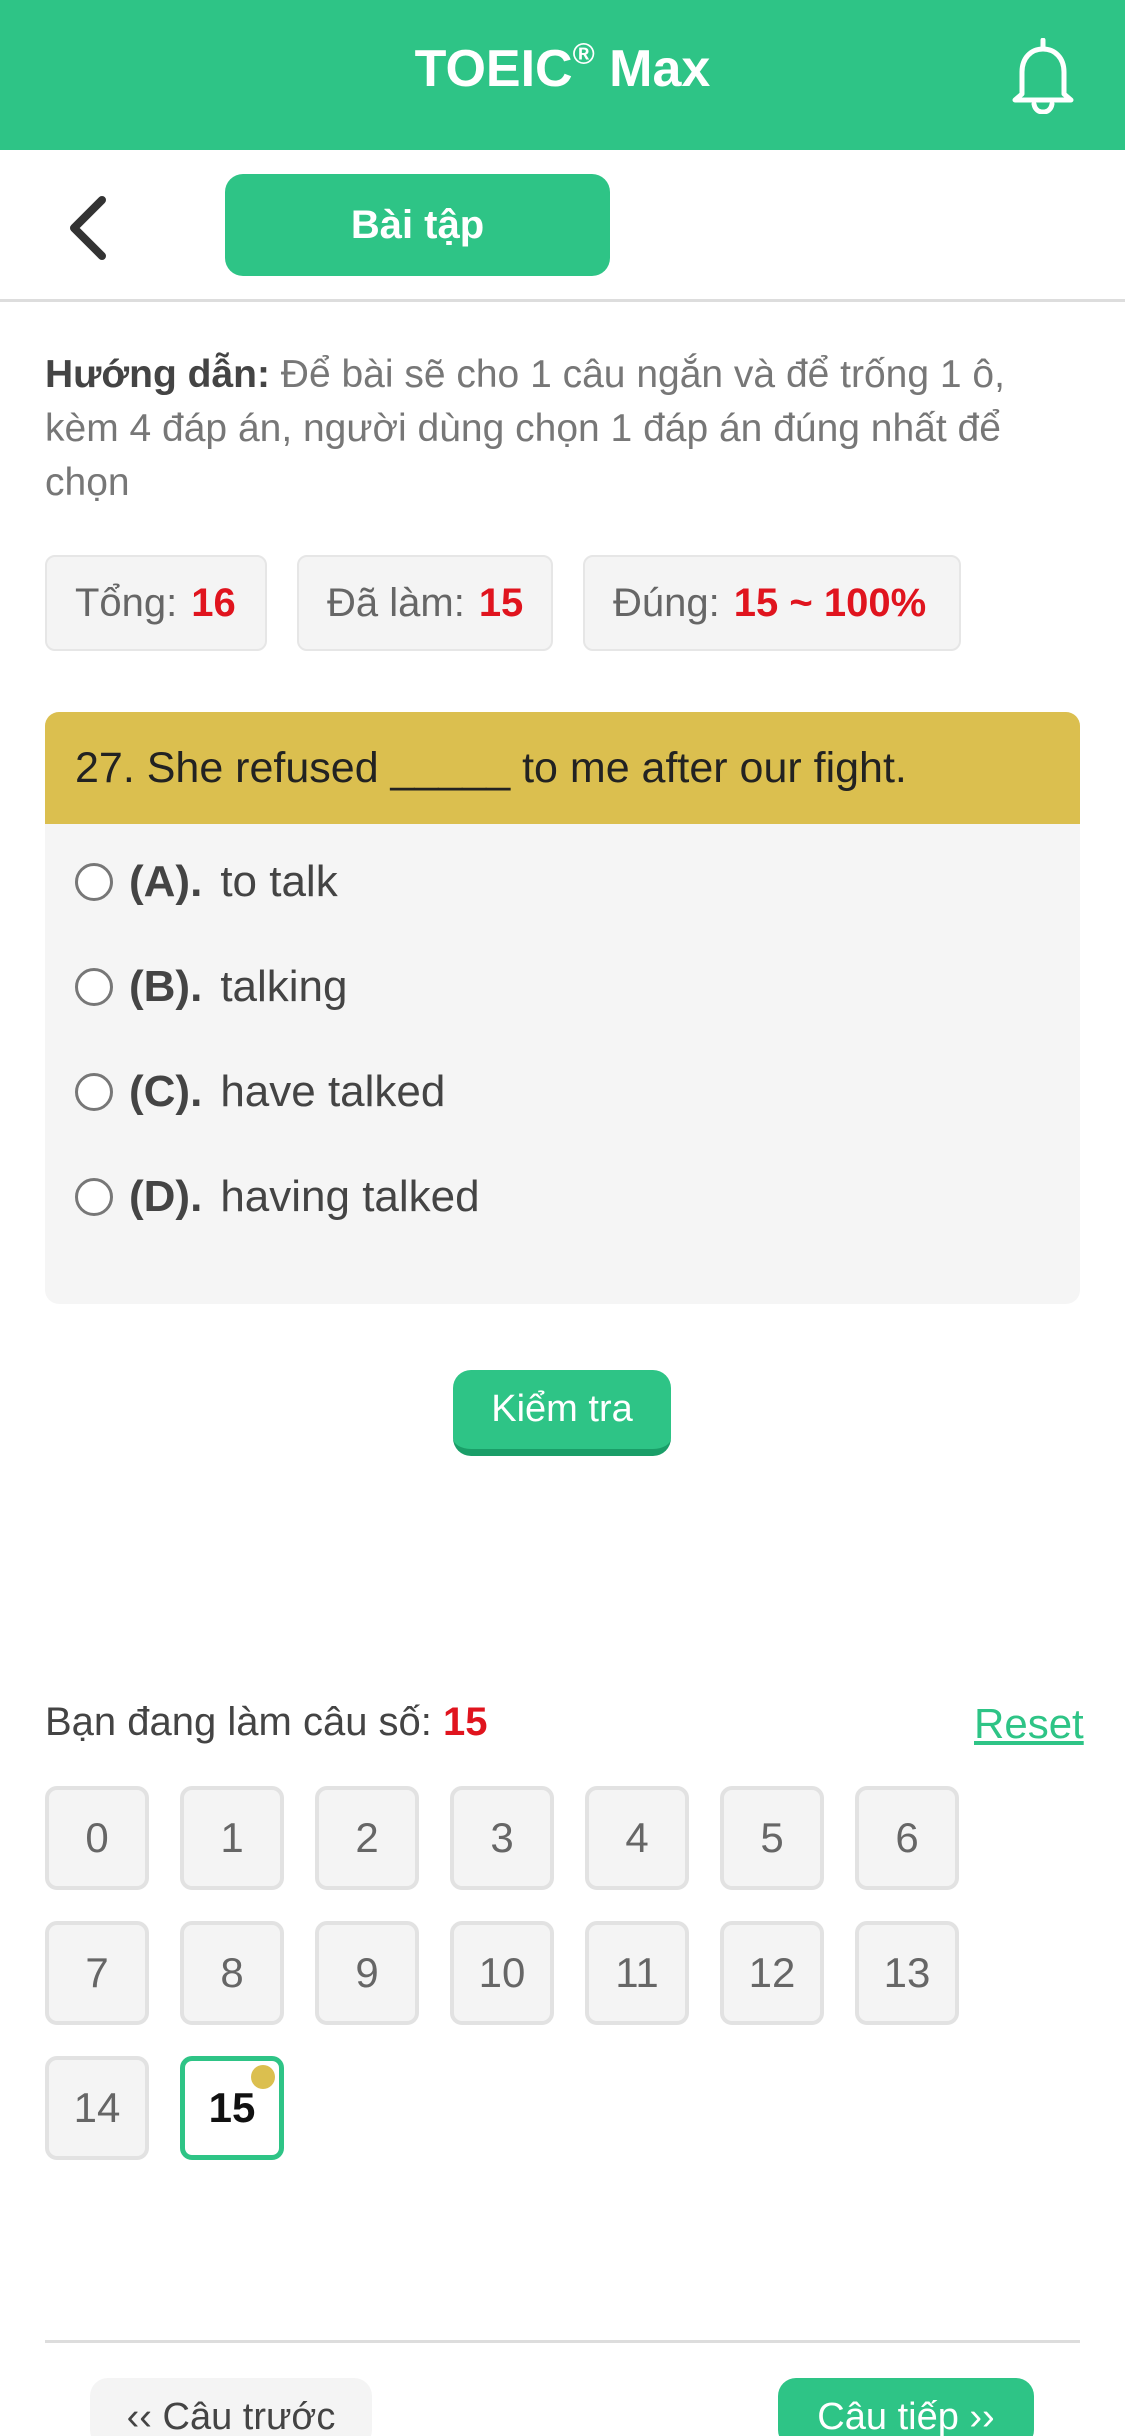 Image resolution: width=1125 pixels, height=2436 pixels. I want to click on prev-question-button: ‹‹ Câu trước, so click(231, 2407).